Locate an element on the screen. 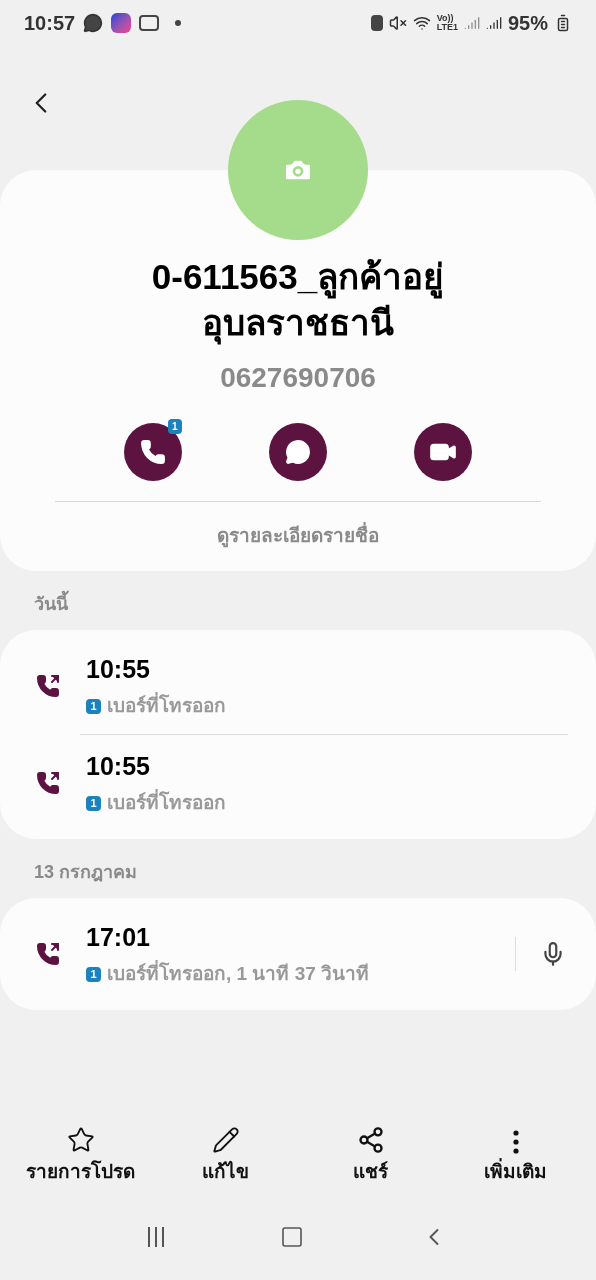  phone-icon is located at coordinates (152, 452).